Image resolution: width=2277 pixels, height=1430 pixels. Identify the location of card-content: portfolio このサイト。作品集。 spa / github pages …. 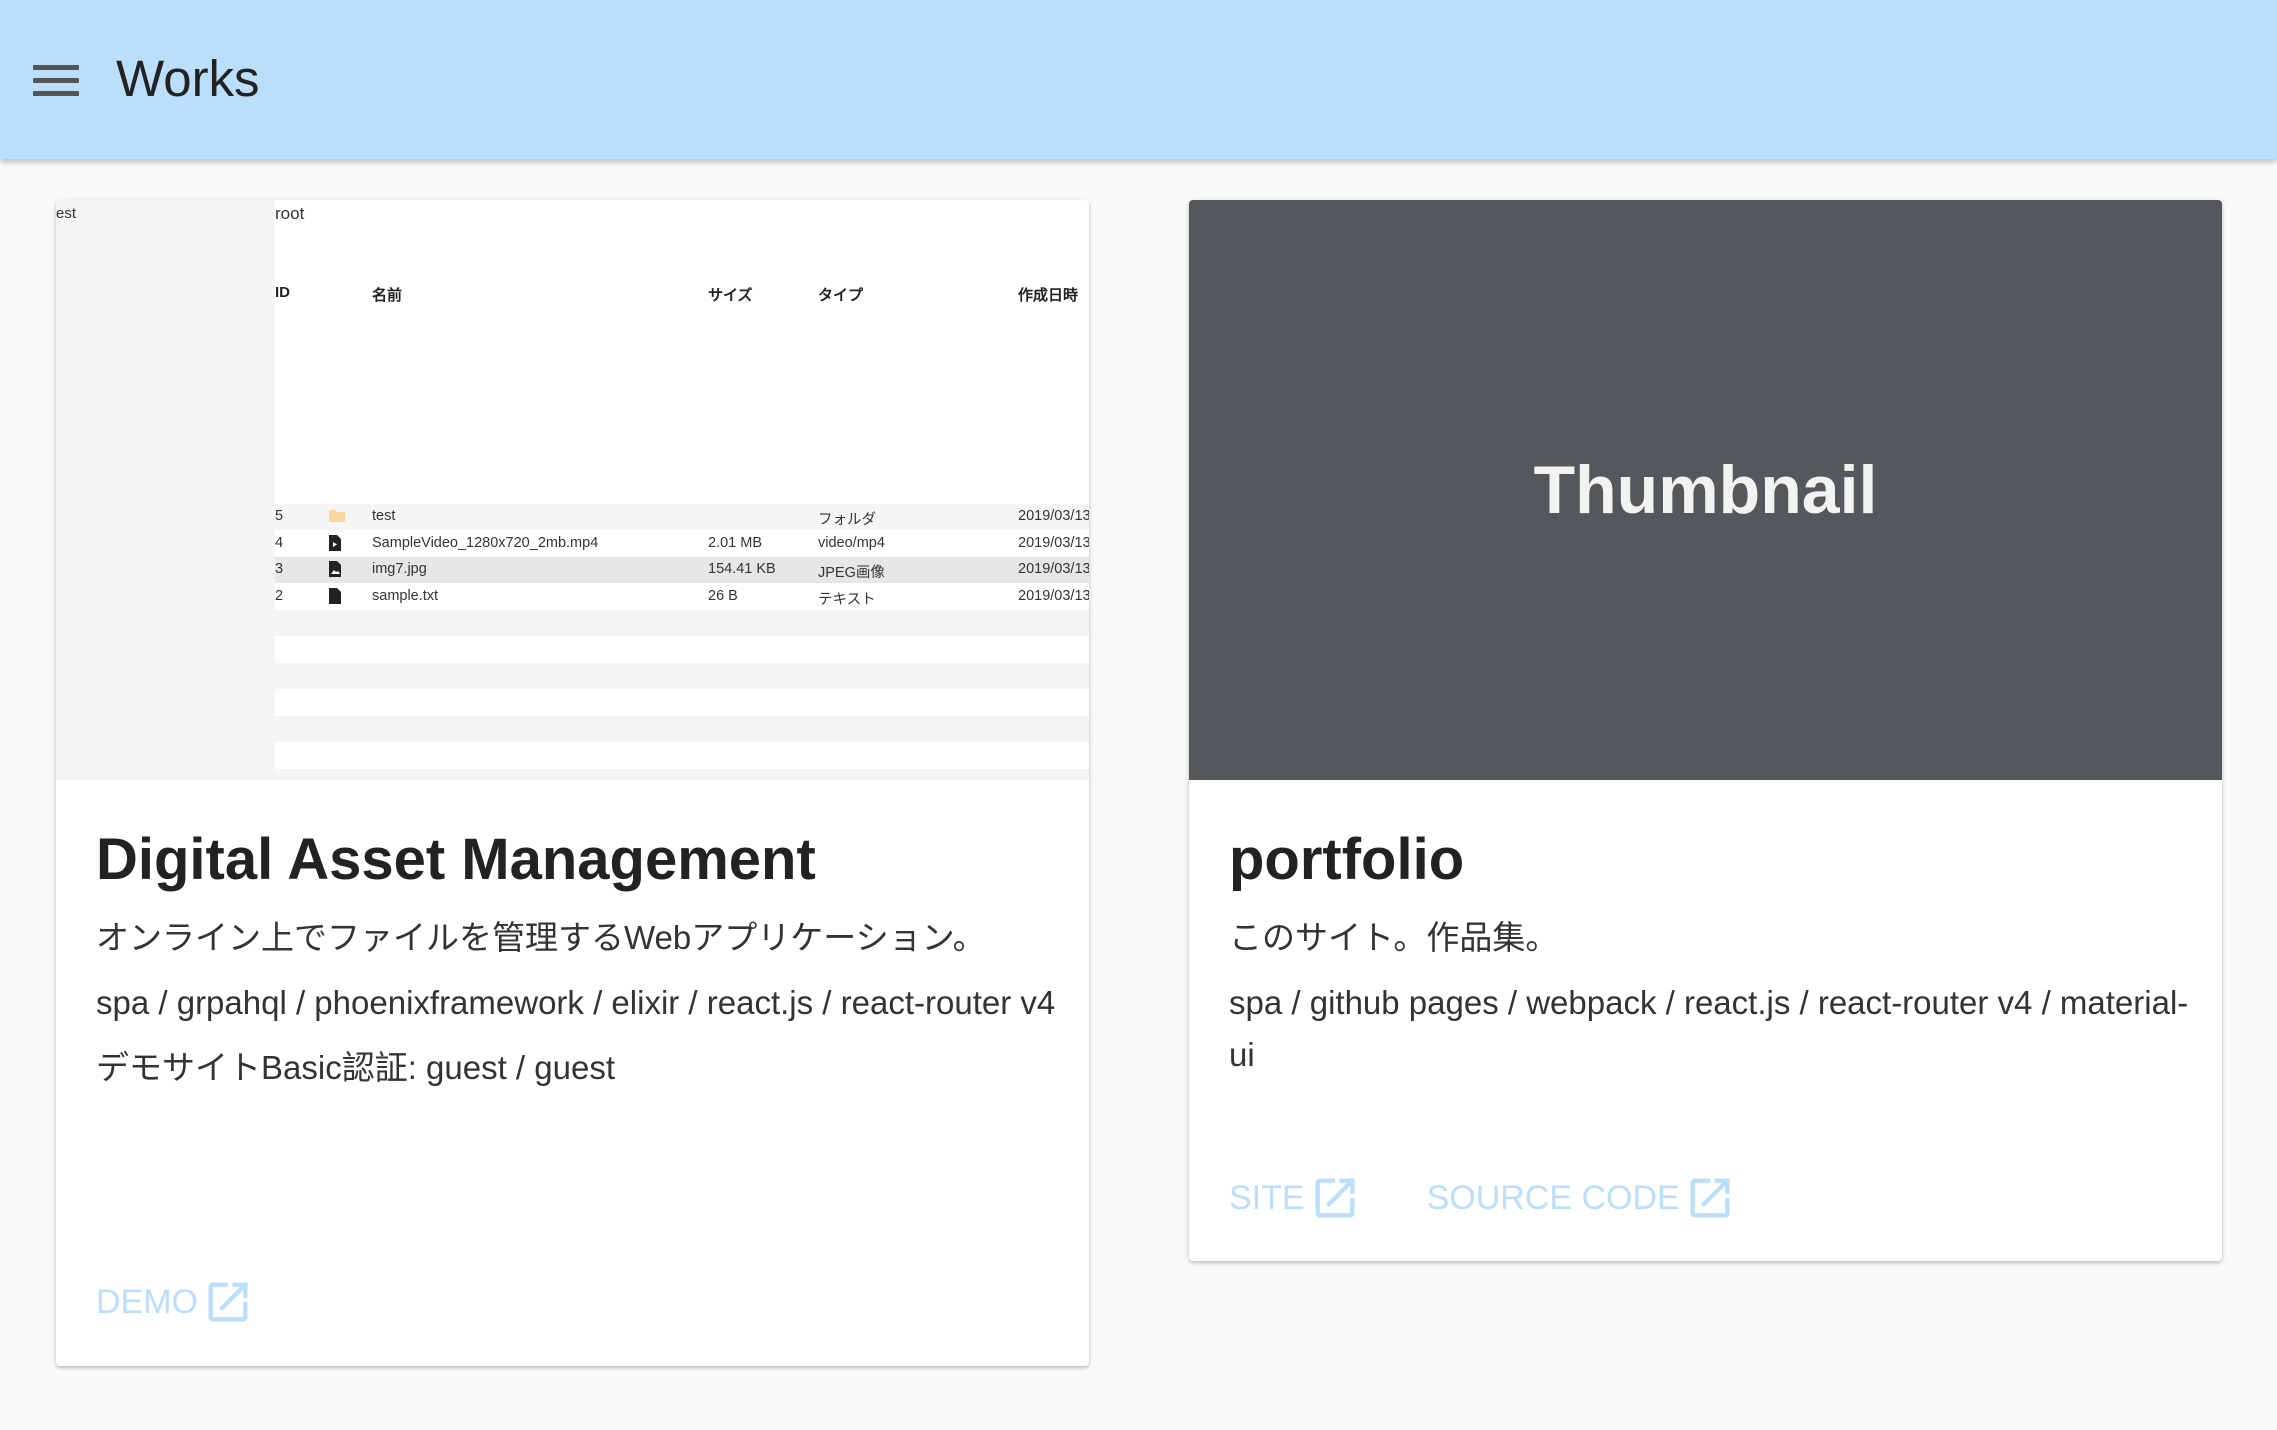
(1709, 950).